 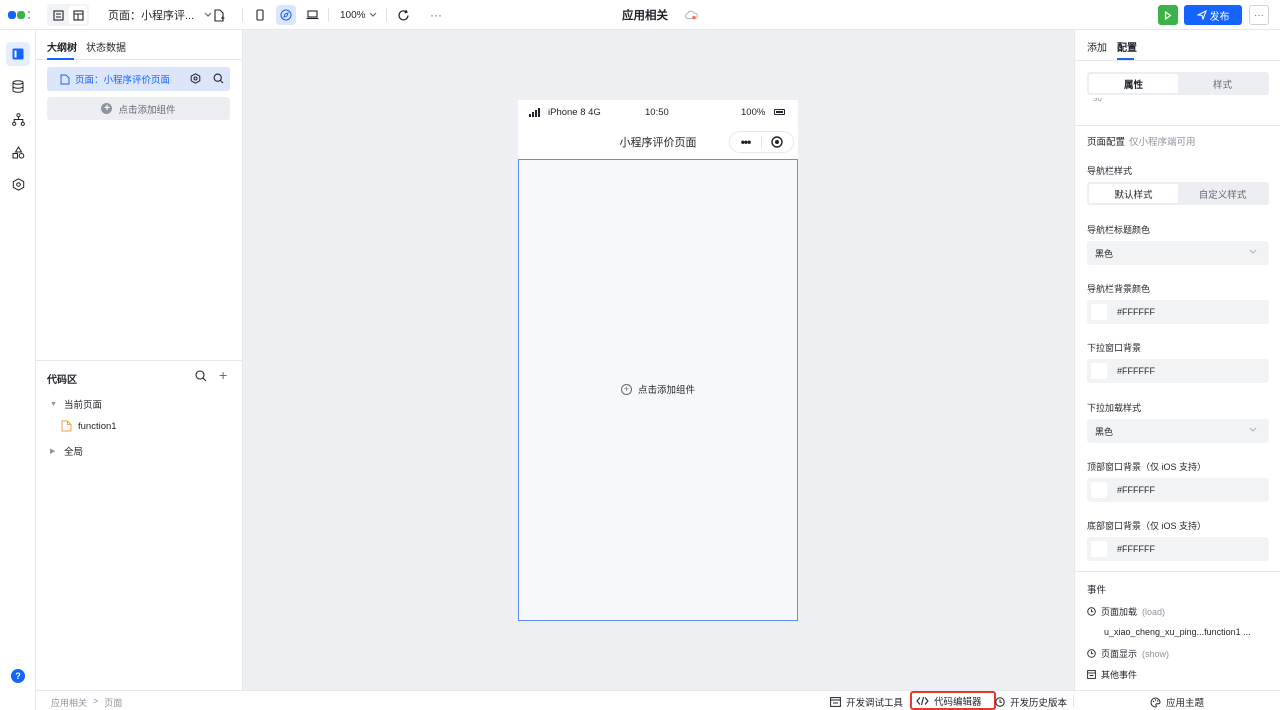 I want to click on code-editor-button: 代码编辑器, so click(x=953, y=700).